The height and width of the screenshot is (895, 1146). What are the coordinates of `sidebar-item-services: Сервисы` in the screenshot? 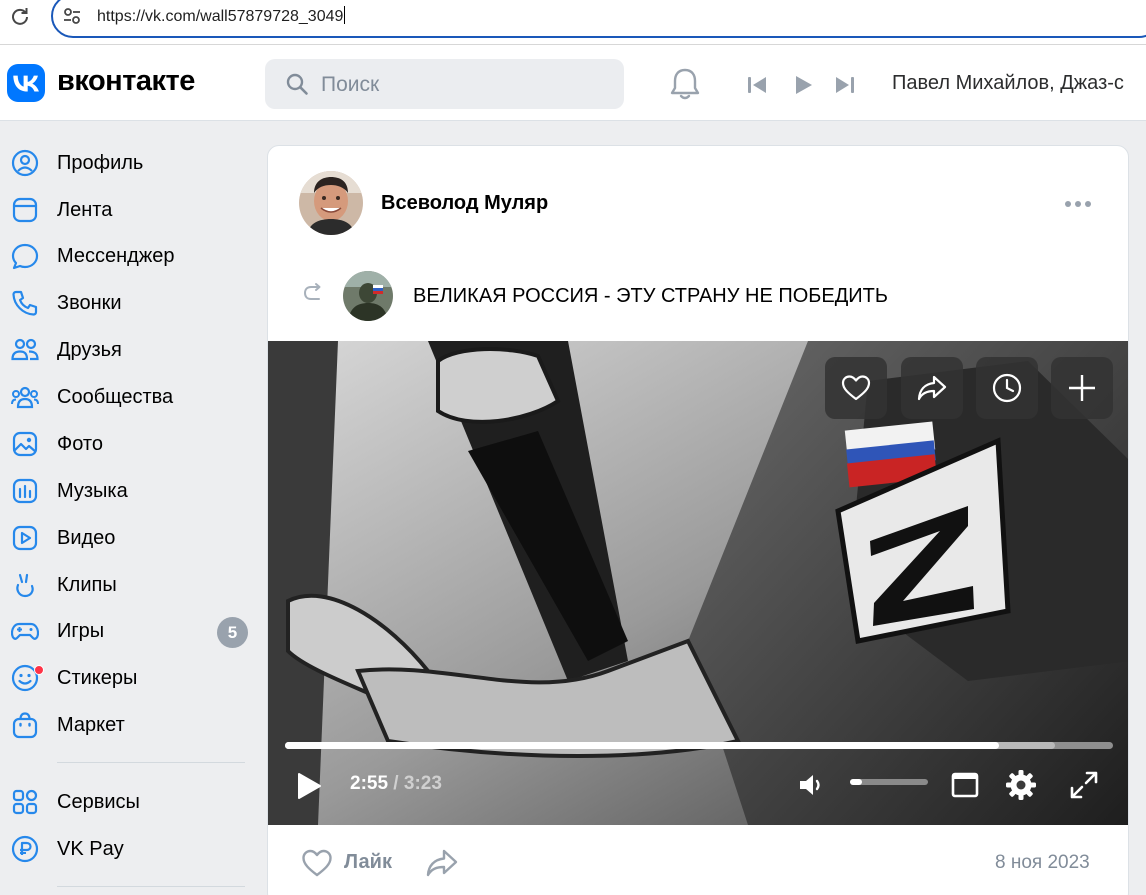 It's located at (130, 802).